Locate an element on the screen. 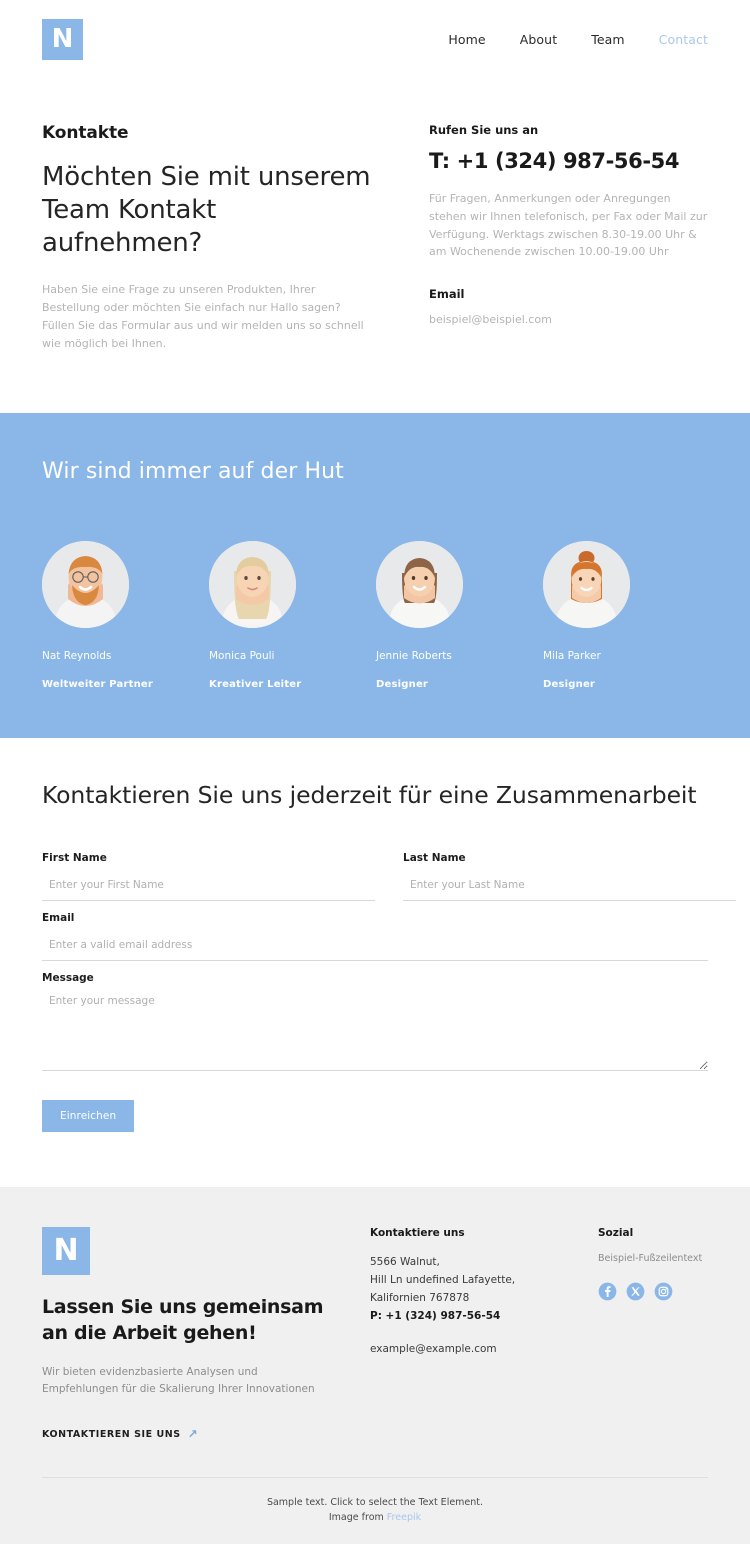  instagram-icon is located at coordinates (663, 1291).